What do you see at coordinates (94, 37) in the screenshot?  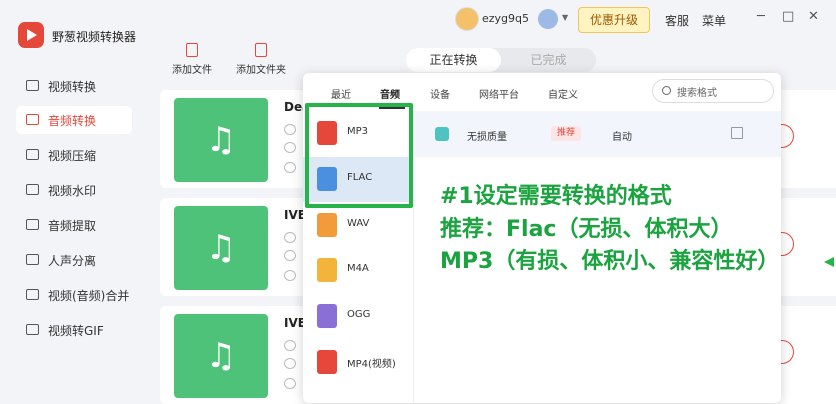 I see `app-name: 野葱视频转换器` at bounding box center [94, 37].